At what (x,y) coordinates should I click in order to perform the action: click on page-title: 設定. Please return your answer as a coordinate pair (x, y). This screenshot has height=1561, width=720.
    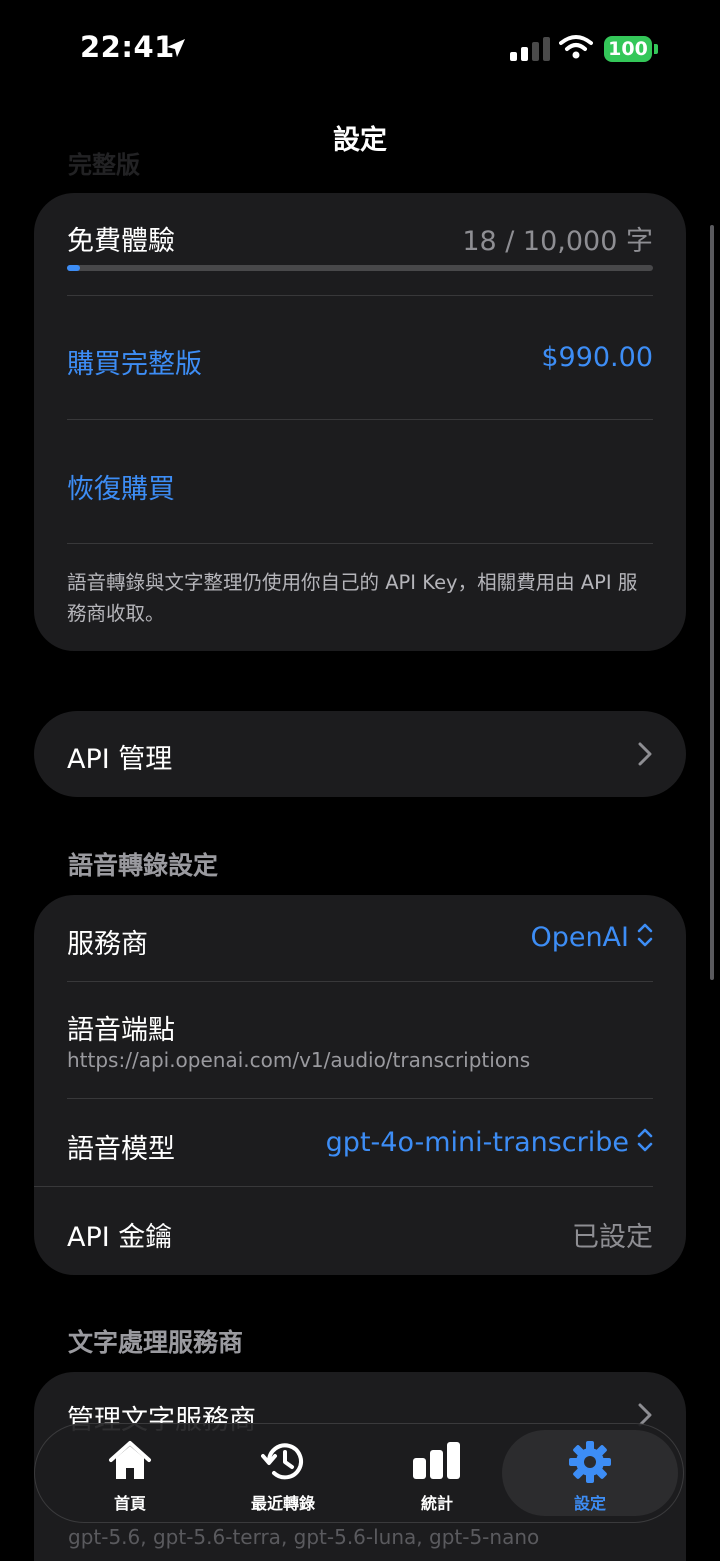
    Looking at the image, I should click on (360, 140).